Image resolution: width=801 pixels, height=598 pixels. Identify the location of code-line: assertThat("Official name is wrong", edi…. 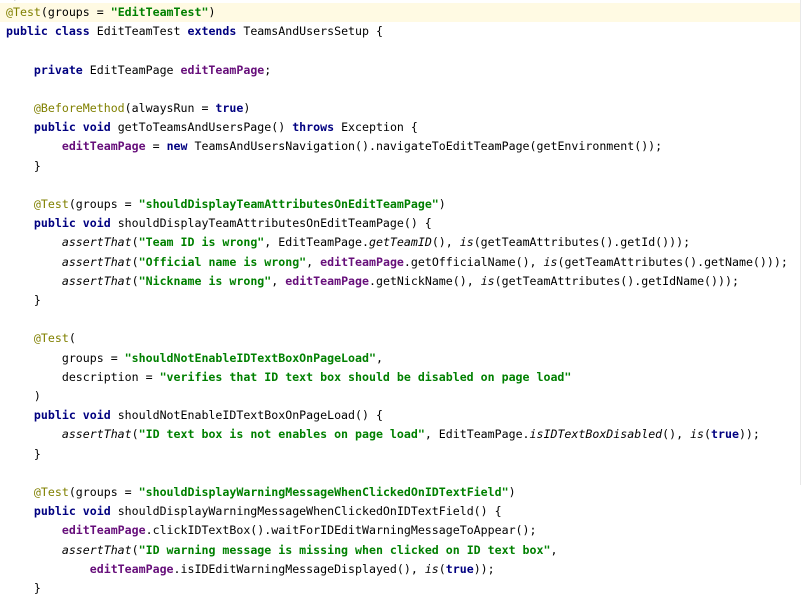
(394, 262).